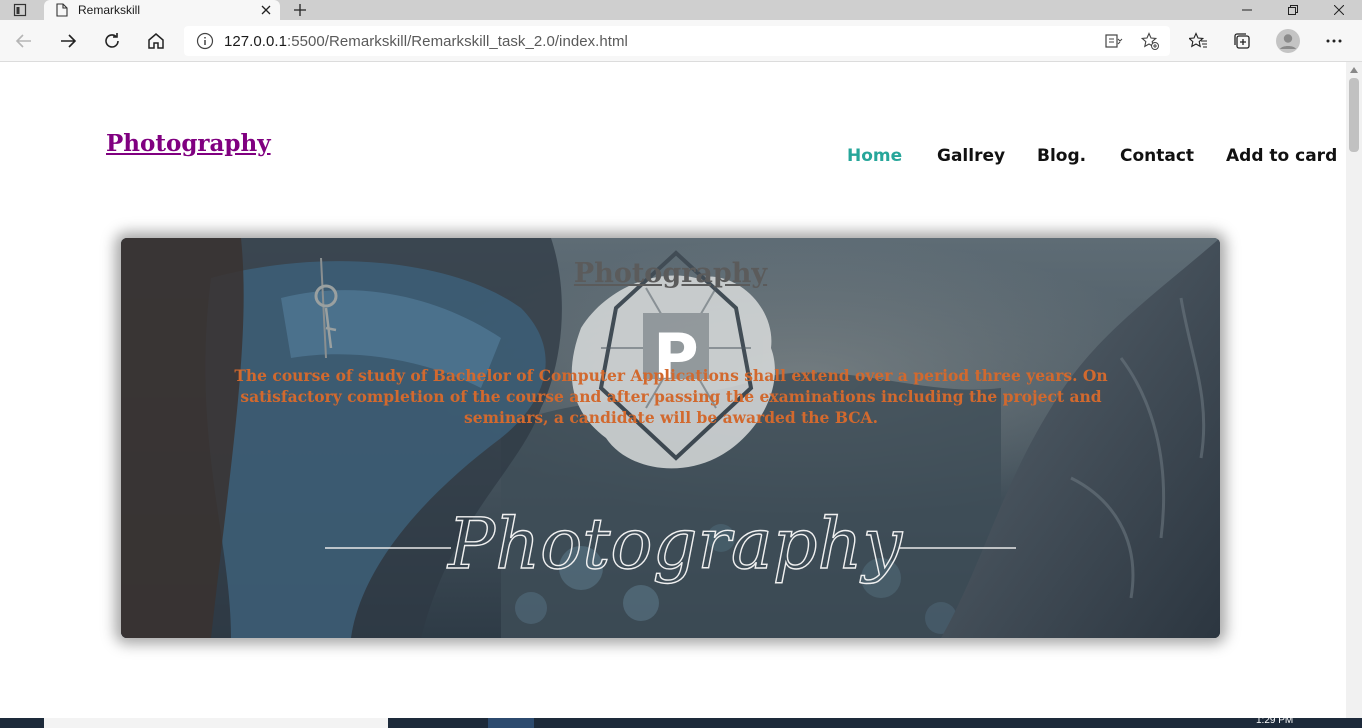 This screenshot has width=1362, height=728. I want to click on immersive-reader-button, so click(1114, 41).